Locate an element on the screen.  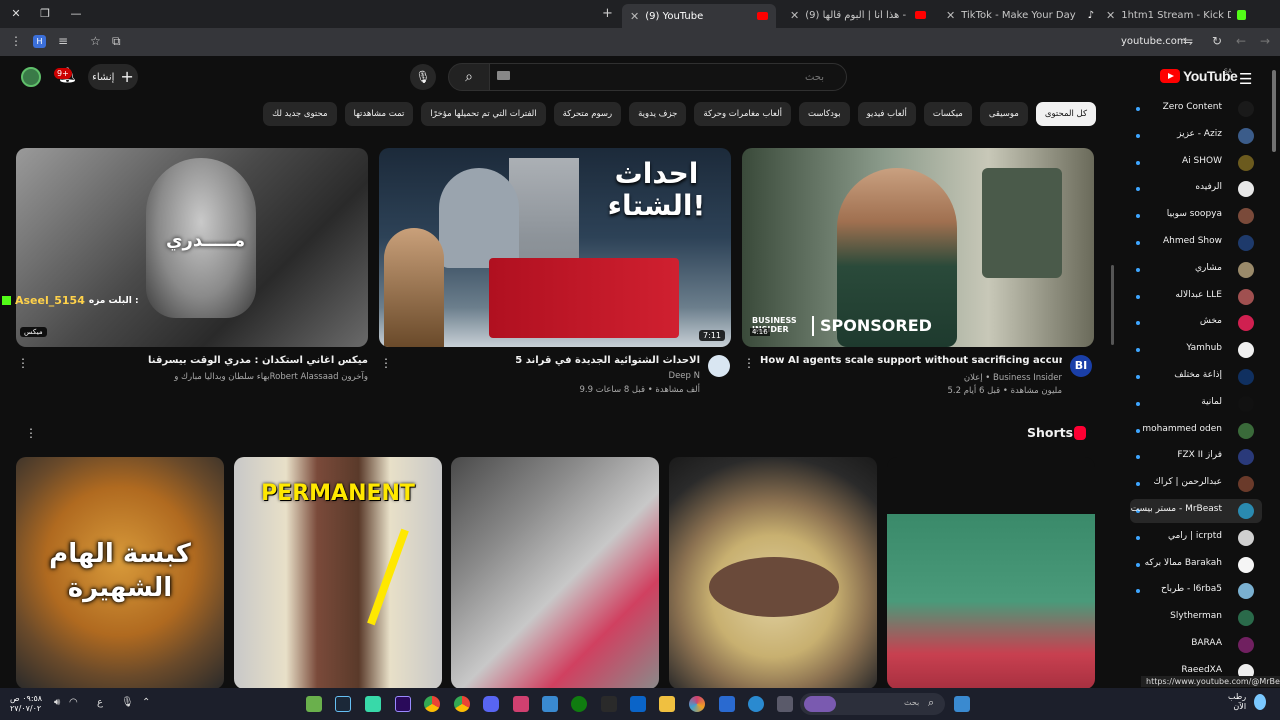
volume-icon: 🔊︎ is located at coordinates (57, 702).